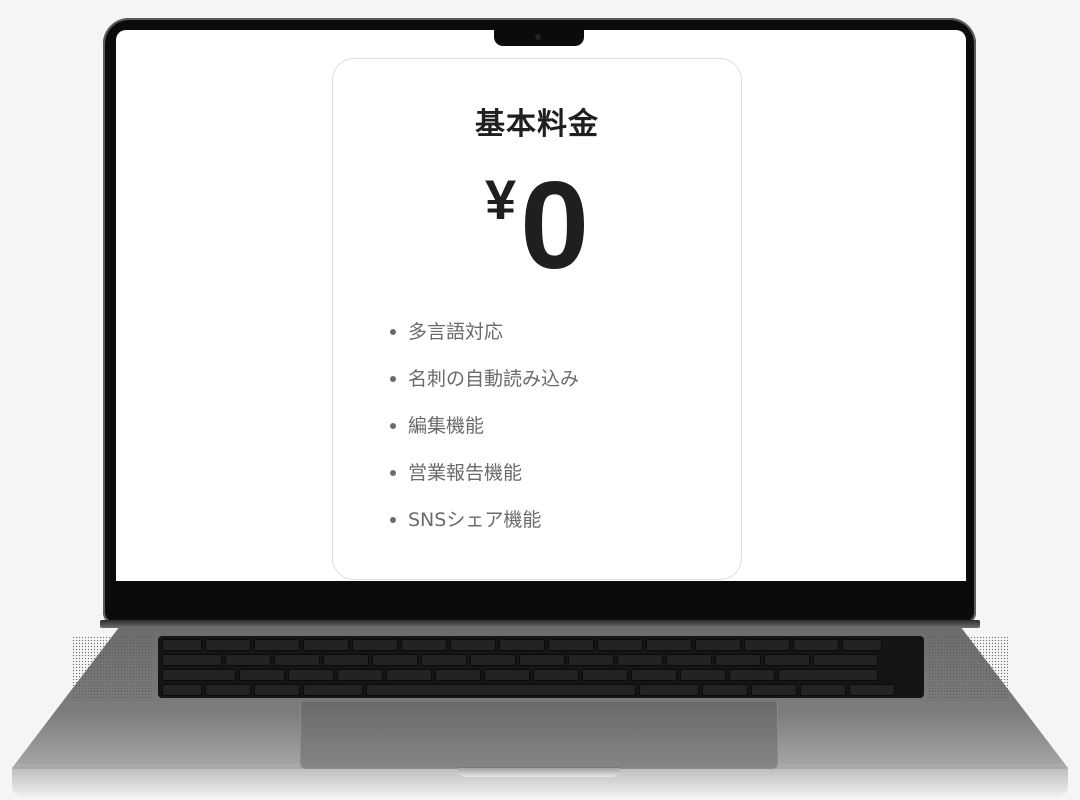 The width and height of the screenshot is (1080, 800). I want to click on camera-icon, so click(538, 37).